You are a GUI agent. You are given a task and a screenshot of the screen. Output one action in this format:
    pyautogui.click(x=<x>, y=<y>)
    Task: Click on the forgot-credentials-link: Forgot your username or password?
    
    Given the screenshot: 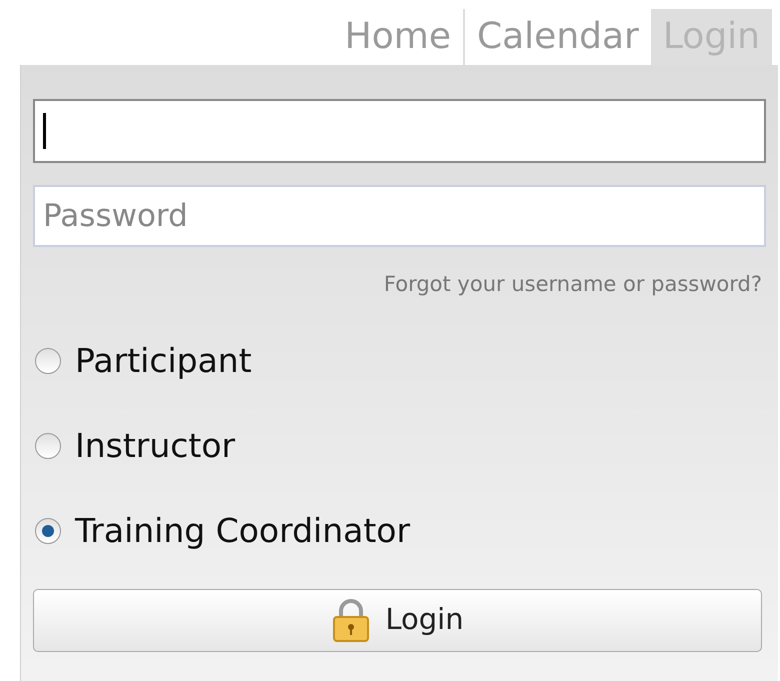 What is the action you would take?
    pyautogui.click(x=573, y=284)
    